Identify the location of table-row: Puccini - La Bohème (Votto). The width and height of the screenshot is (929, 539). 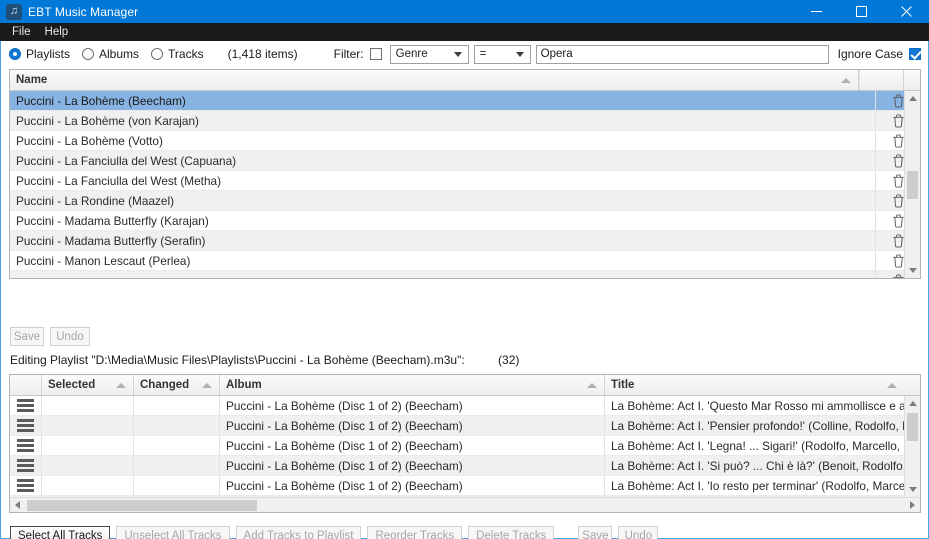
(465, 141).